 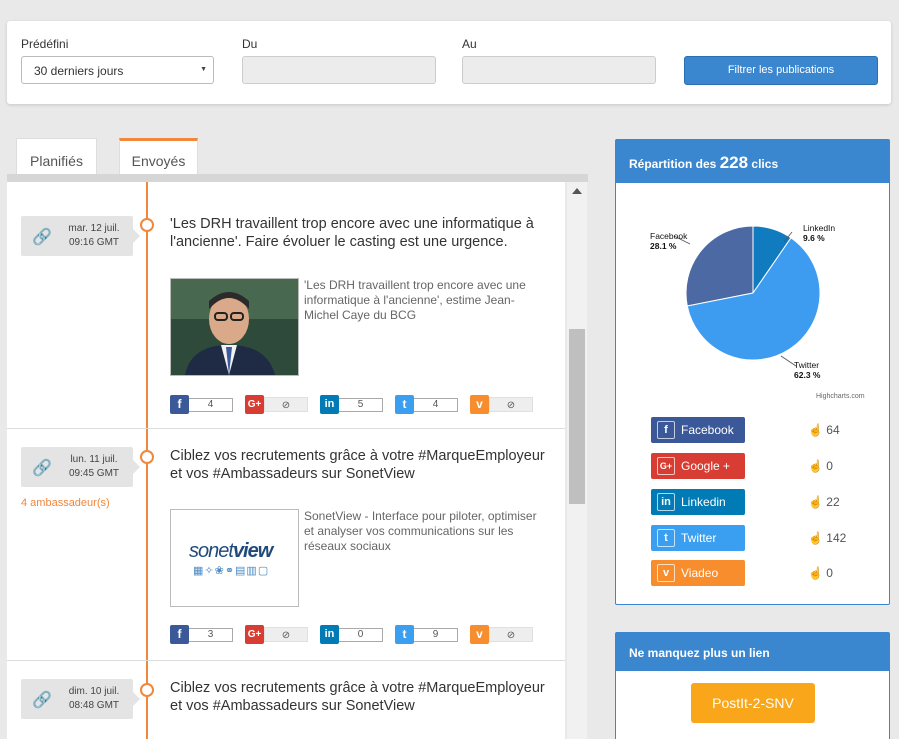 I want to click on google-plus-clicks: ☝ 0, so click(x=820, y=466).